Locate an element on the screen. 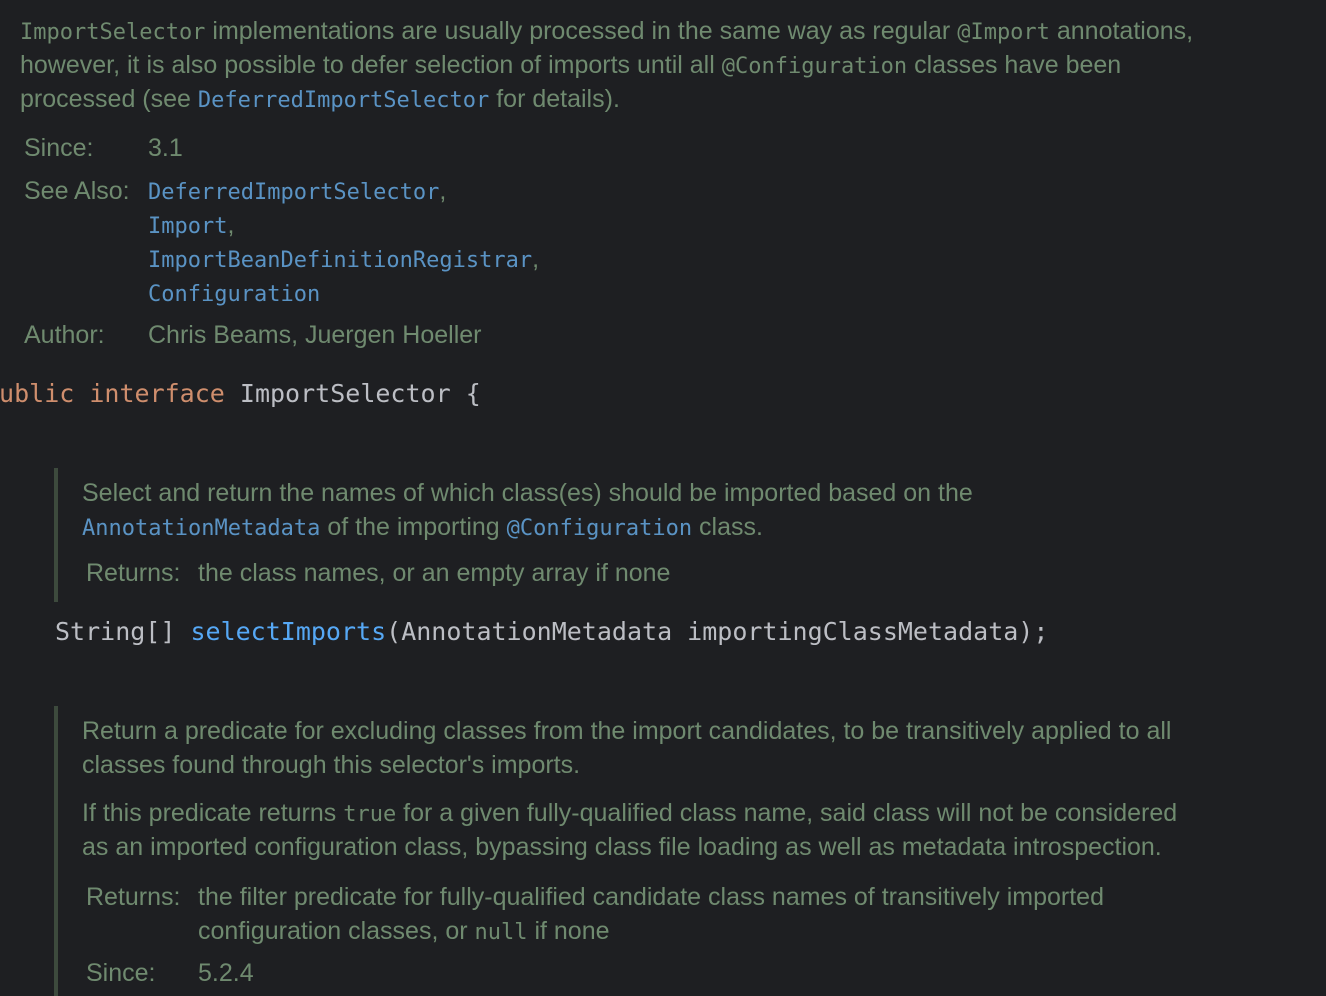 This screenshot has height=996, width=1326. link-deferredimportselector: DeferredImportSelector is located at coordinates (343, 100).